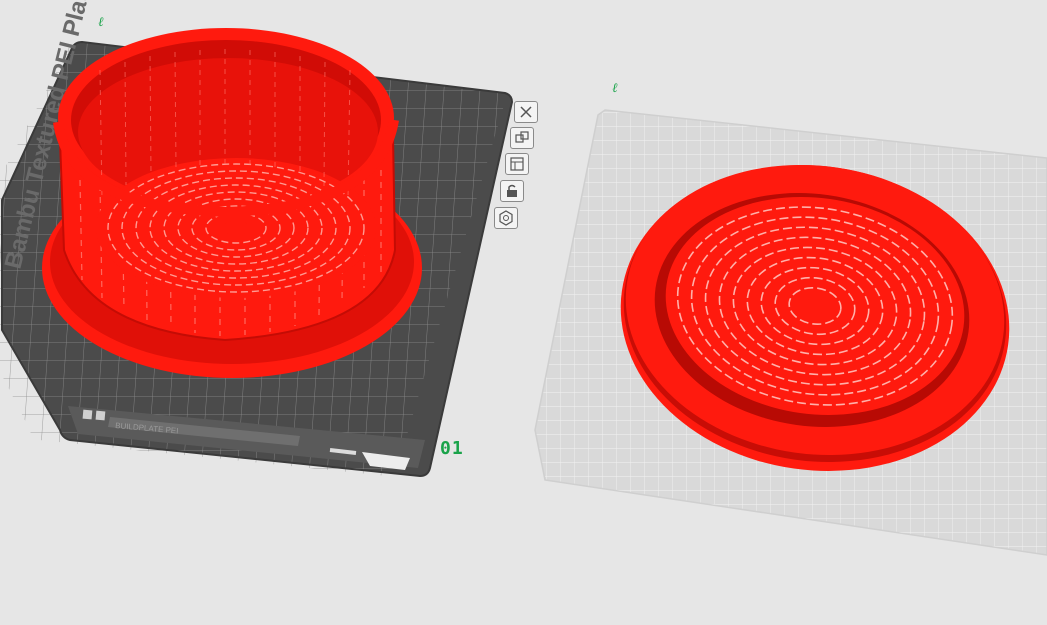 This screenshot has width=1047, height=625. What do you see at coordinates (517, 164) in the screenshot?
I see `plate-settings-icon` at bounding box center [517, 164].